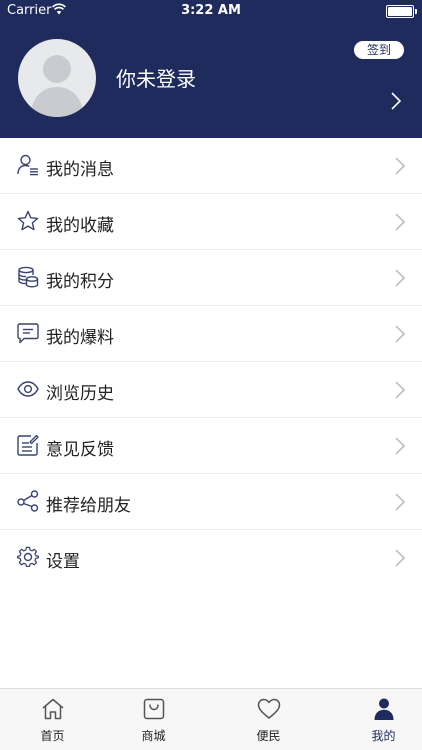 Image resolution: width=422 pixels, height=750 pixels. Describe the element at coordinates (153, 709) in the screenshot. I see `shopping-bag-icon` at that location.